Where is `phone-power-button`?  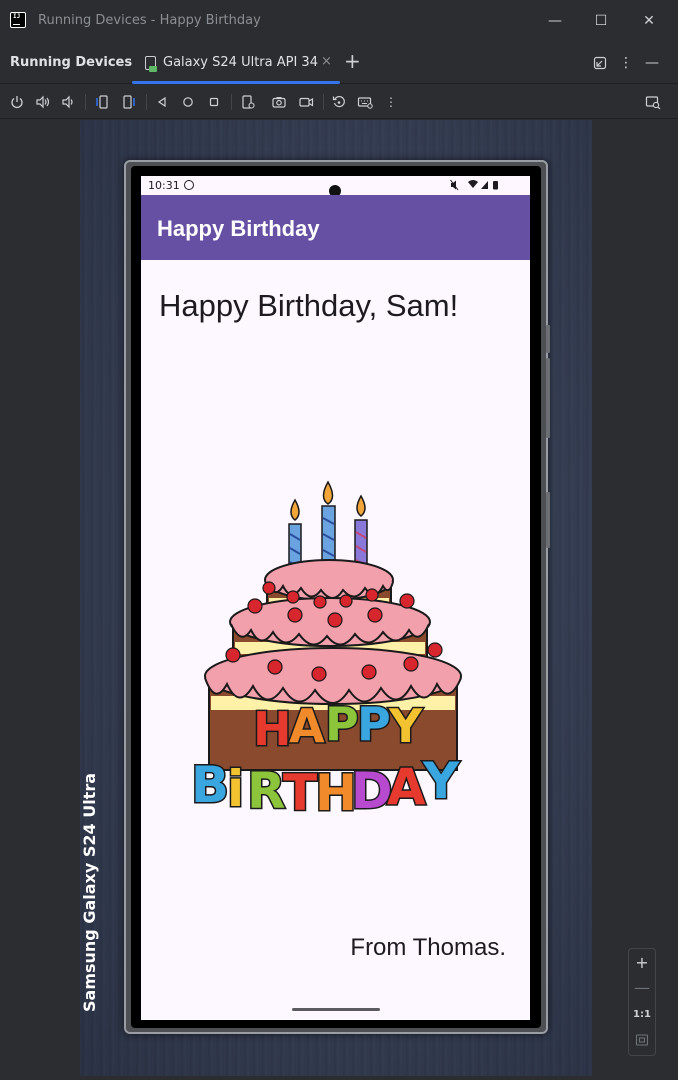 phone-power-button is located at coordinates (548, 520).